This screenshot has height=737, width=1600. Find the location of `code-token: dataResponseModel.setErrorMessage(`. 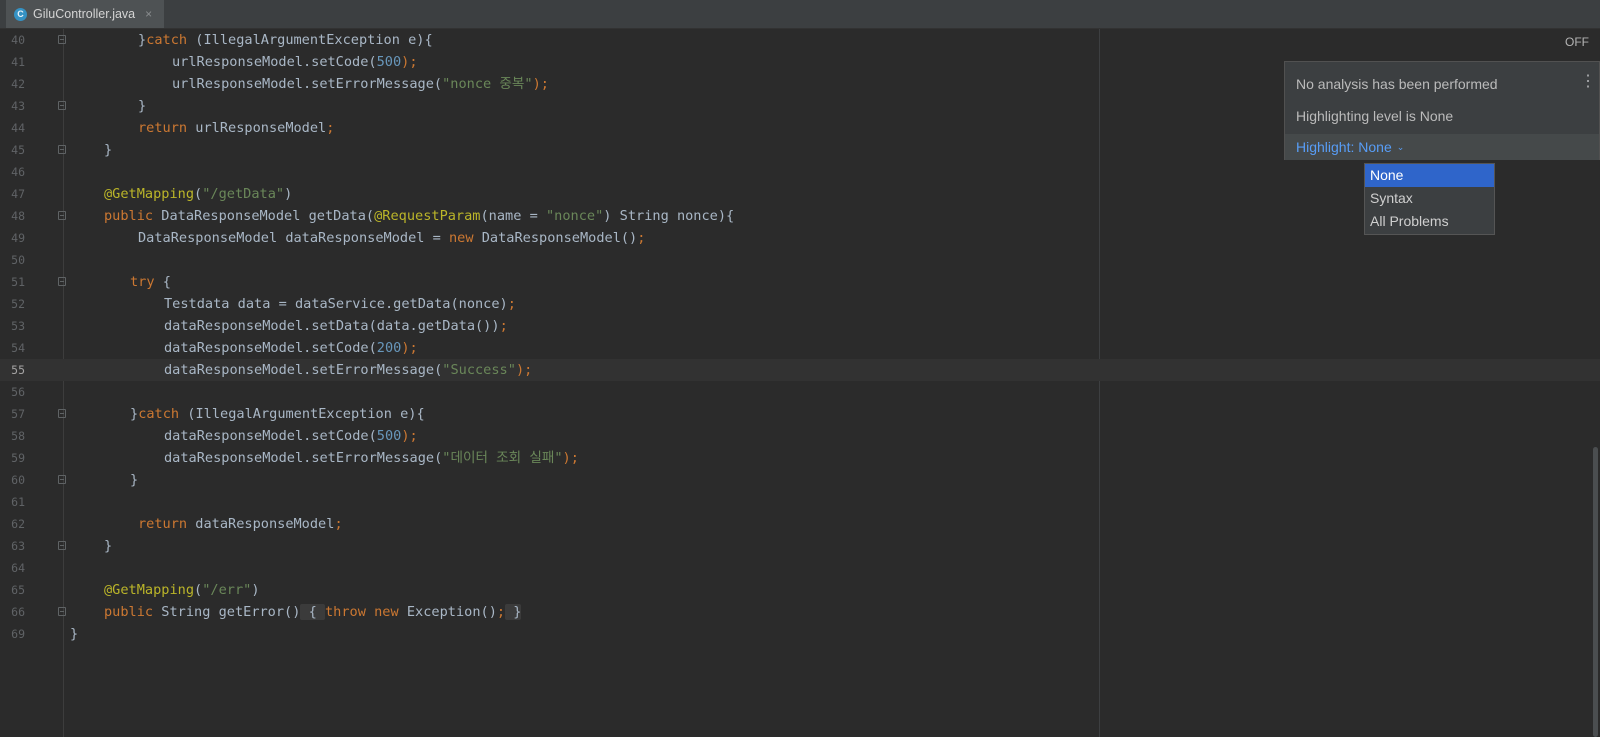

code-token: dataResponseModel.setErrorMessage( is located at coordinates (303, 370).